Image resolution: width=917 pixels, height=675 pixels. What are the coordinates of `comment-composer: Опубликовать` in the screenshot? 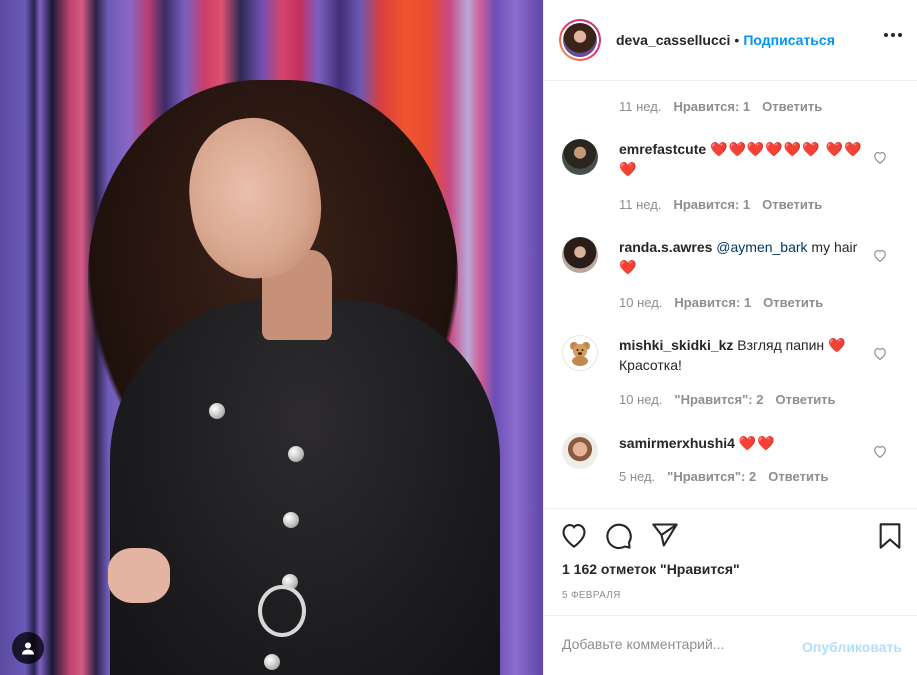 It's located at (730, 645).